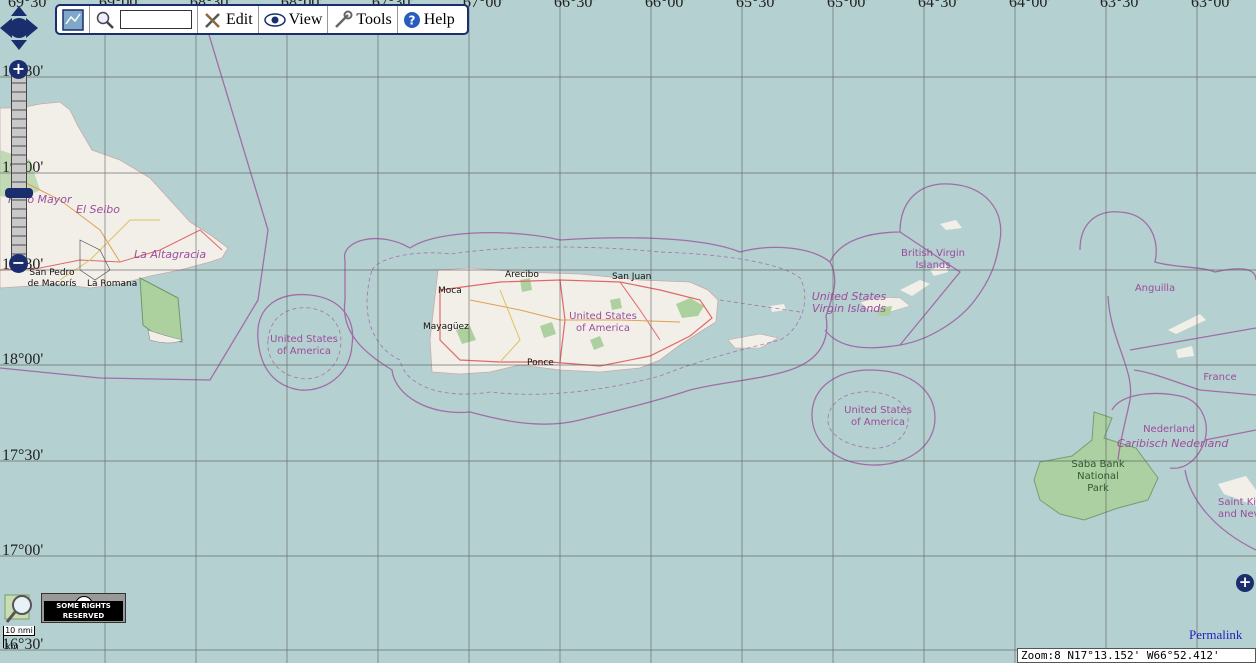 The image size is (1256, 663). What do you see at coordinates (933, 259) in the screenshot?
I see `country-label: British Virgin Islands` at bounding box center [933, 259].